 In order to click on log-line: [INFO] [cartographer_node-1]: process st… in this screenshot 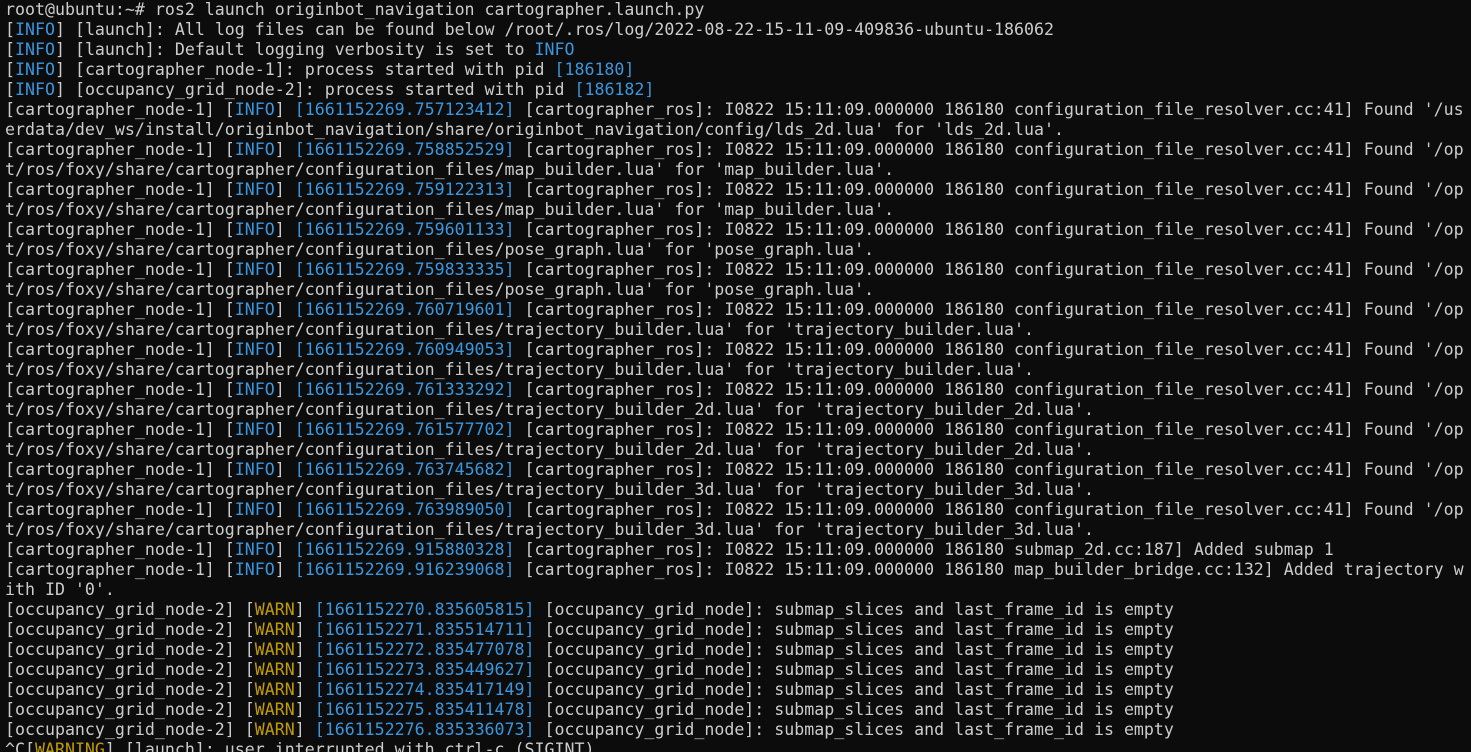, I will do `click(738, 70)`.